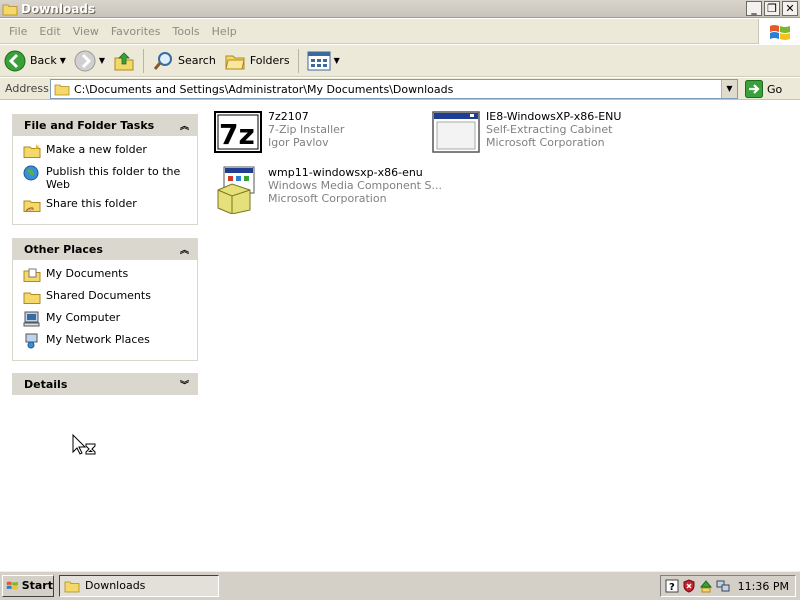 The height and width of the screenshot is (600, 800). What do you see at coordinates (269, 60) in the screenshot?
I see `folders-label: Folders` at bounding box center [269, 60].